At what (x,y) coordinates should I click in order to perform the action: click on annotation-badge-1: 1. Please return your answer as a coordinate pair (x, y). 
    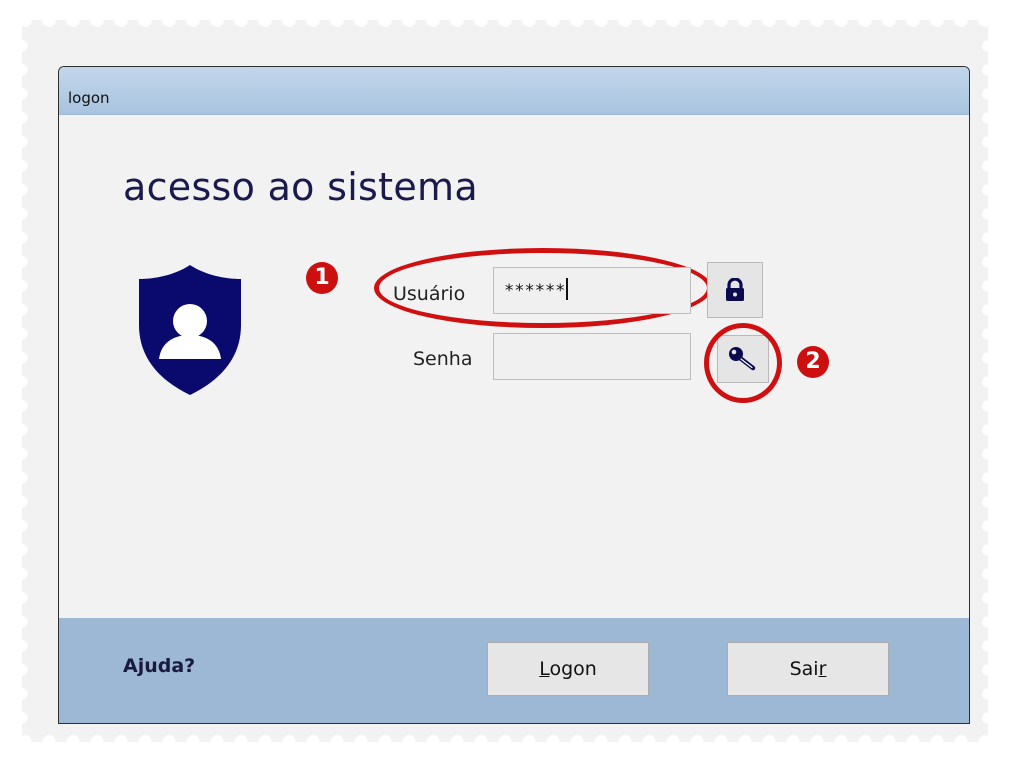
    Looking at the image, I should click on (322, 278).